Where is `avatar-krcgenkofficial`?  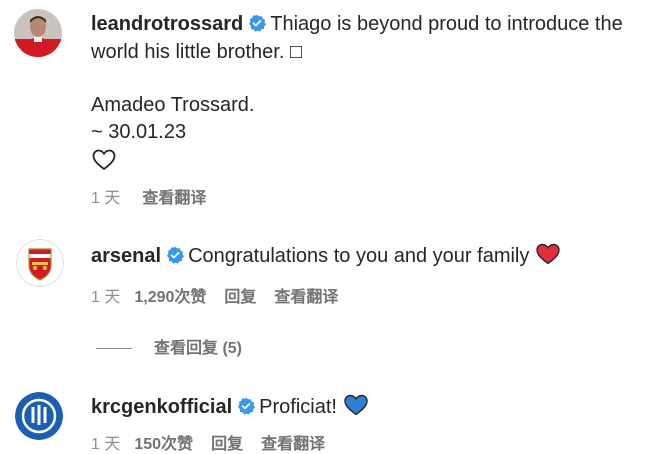
avatar-krcgenkofficial is located at coordinates (39, 416).